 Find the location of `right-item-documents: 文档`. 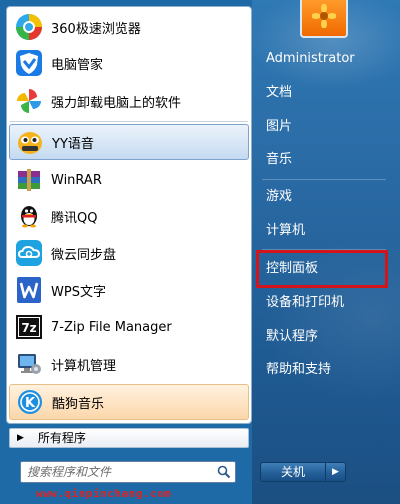

right-item-documents: 文档 is located at coordinates (324, 93).